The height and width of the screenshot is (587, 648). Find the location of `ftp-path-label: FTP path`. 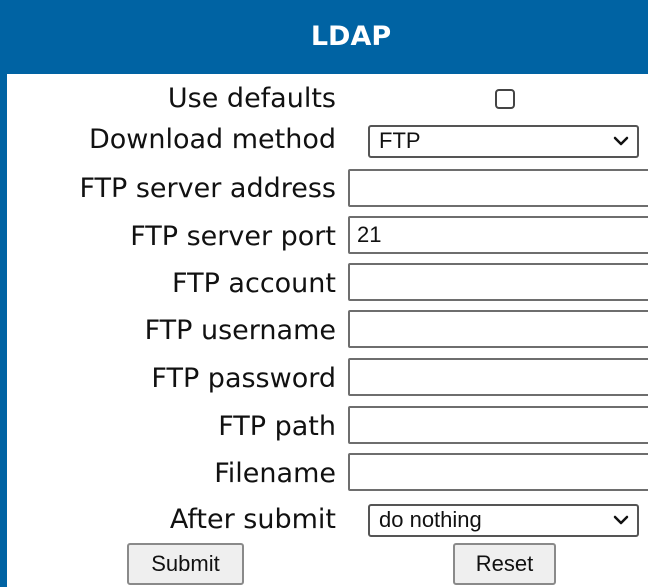

ftp-path-label: FTP path is located at coordinates (277, 426).